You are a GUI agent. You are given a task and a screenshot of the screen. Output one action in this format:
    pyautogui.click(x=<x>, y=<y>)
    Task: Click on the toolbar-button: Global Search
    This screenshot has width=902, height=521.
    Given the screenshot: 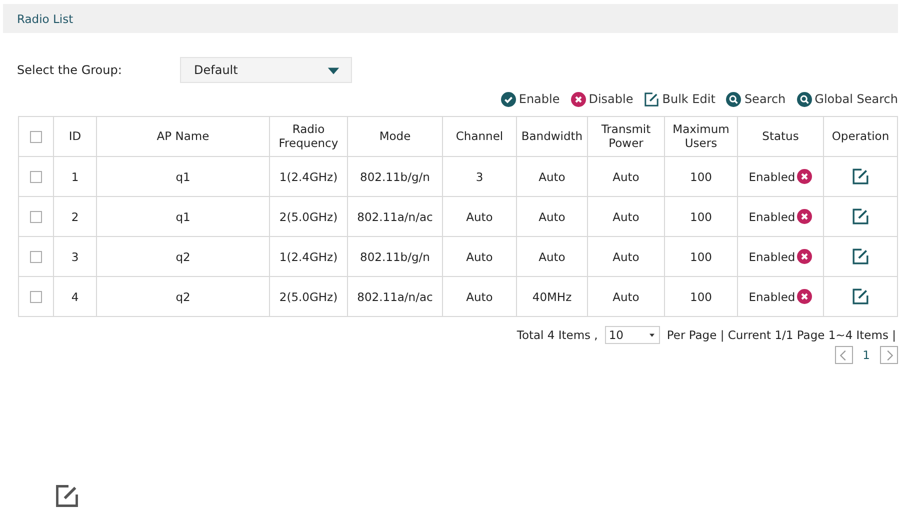 What is the action you would take?
    pyautogui.click(x=847, y=99)
    